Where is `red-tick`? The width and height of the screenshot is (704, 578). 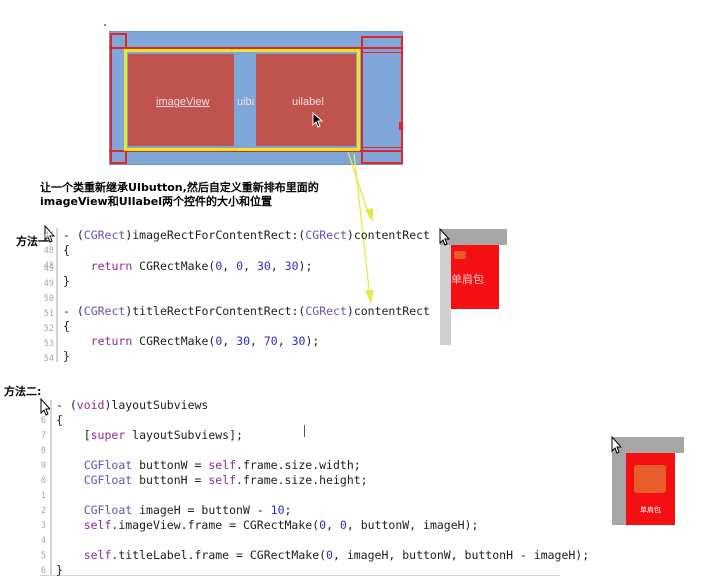
red-tick is located at coordinates (400, 126).